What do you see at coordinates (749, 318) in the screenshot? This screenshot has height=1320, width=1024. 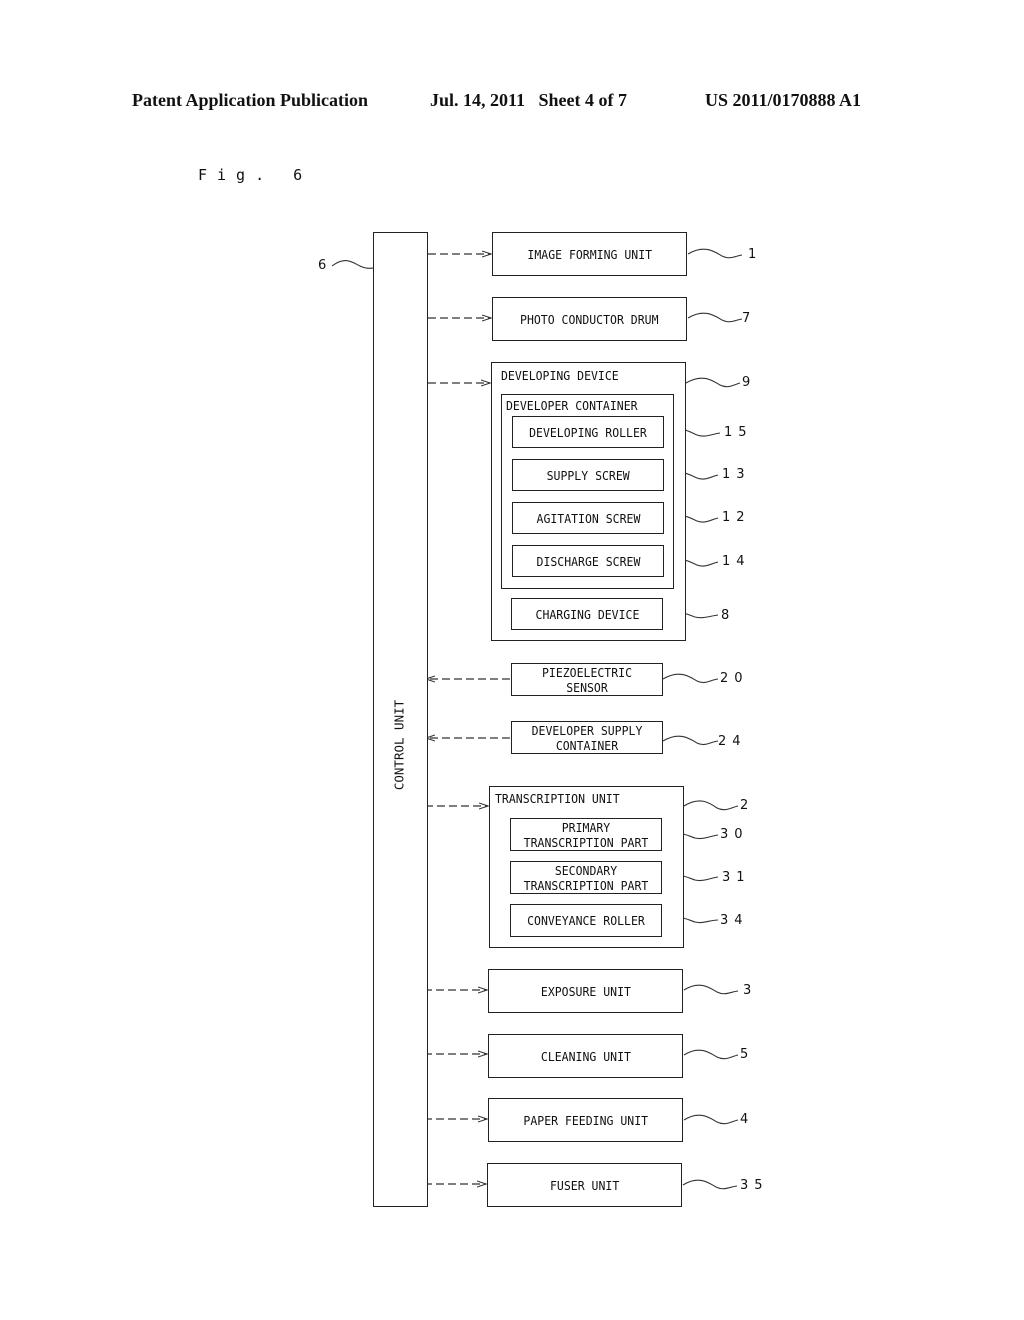 I see `ref-photo-conductor-drum: 7` at bounding box center [749, 318].